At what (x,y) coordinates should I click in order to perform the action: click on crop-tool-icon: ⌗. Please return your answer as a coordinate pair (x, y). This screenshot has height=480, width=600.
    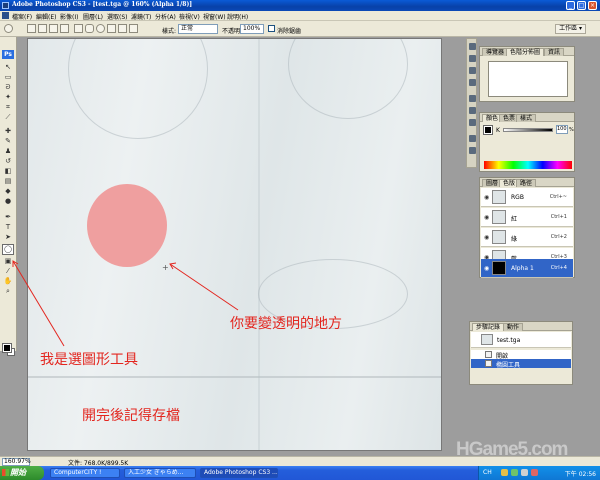
    Looking at the image, I should click on (8, 107).